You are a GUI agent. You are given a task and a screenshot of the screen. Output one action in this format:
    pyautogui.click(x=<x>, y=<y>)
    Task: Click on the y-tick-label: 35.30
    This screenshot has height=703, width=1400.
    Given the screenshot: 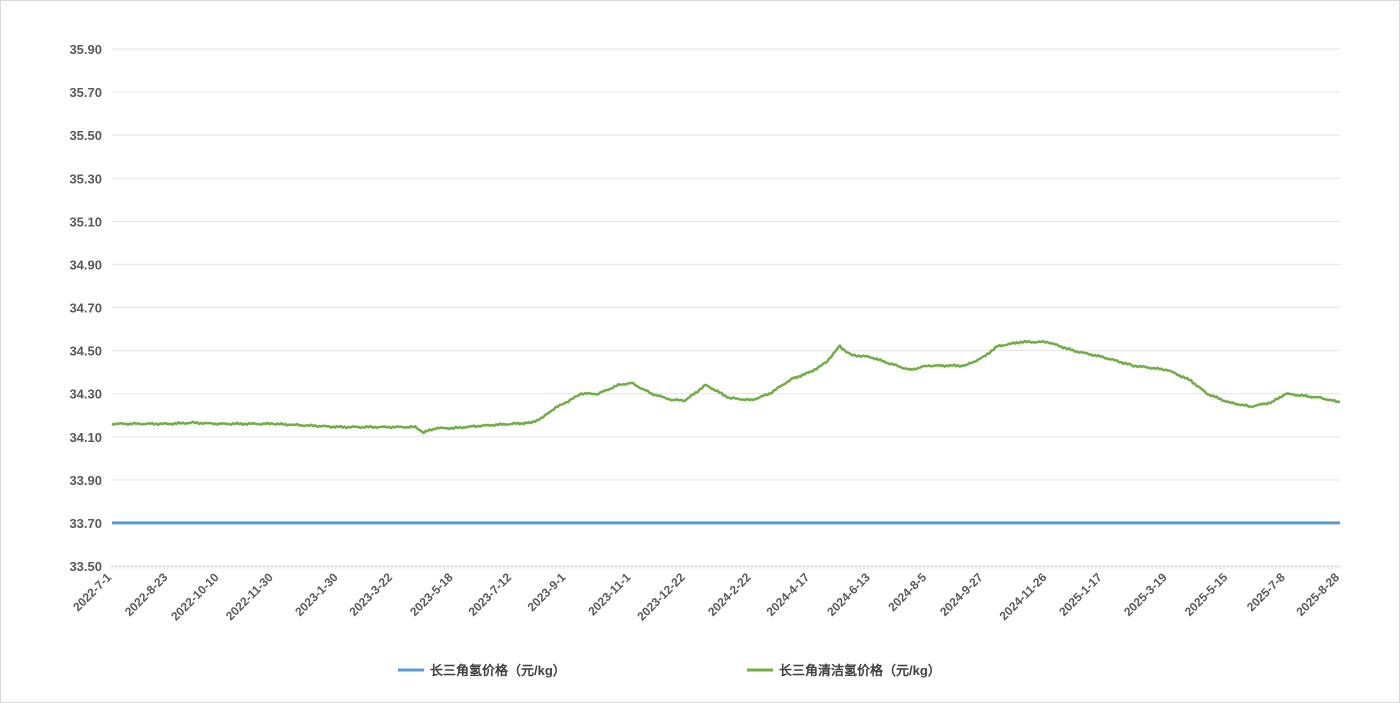 What is the action you would take?
    pyautogui.click(x=85, y=178)
    